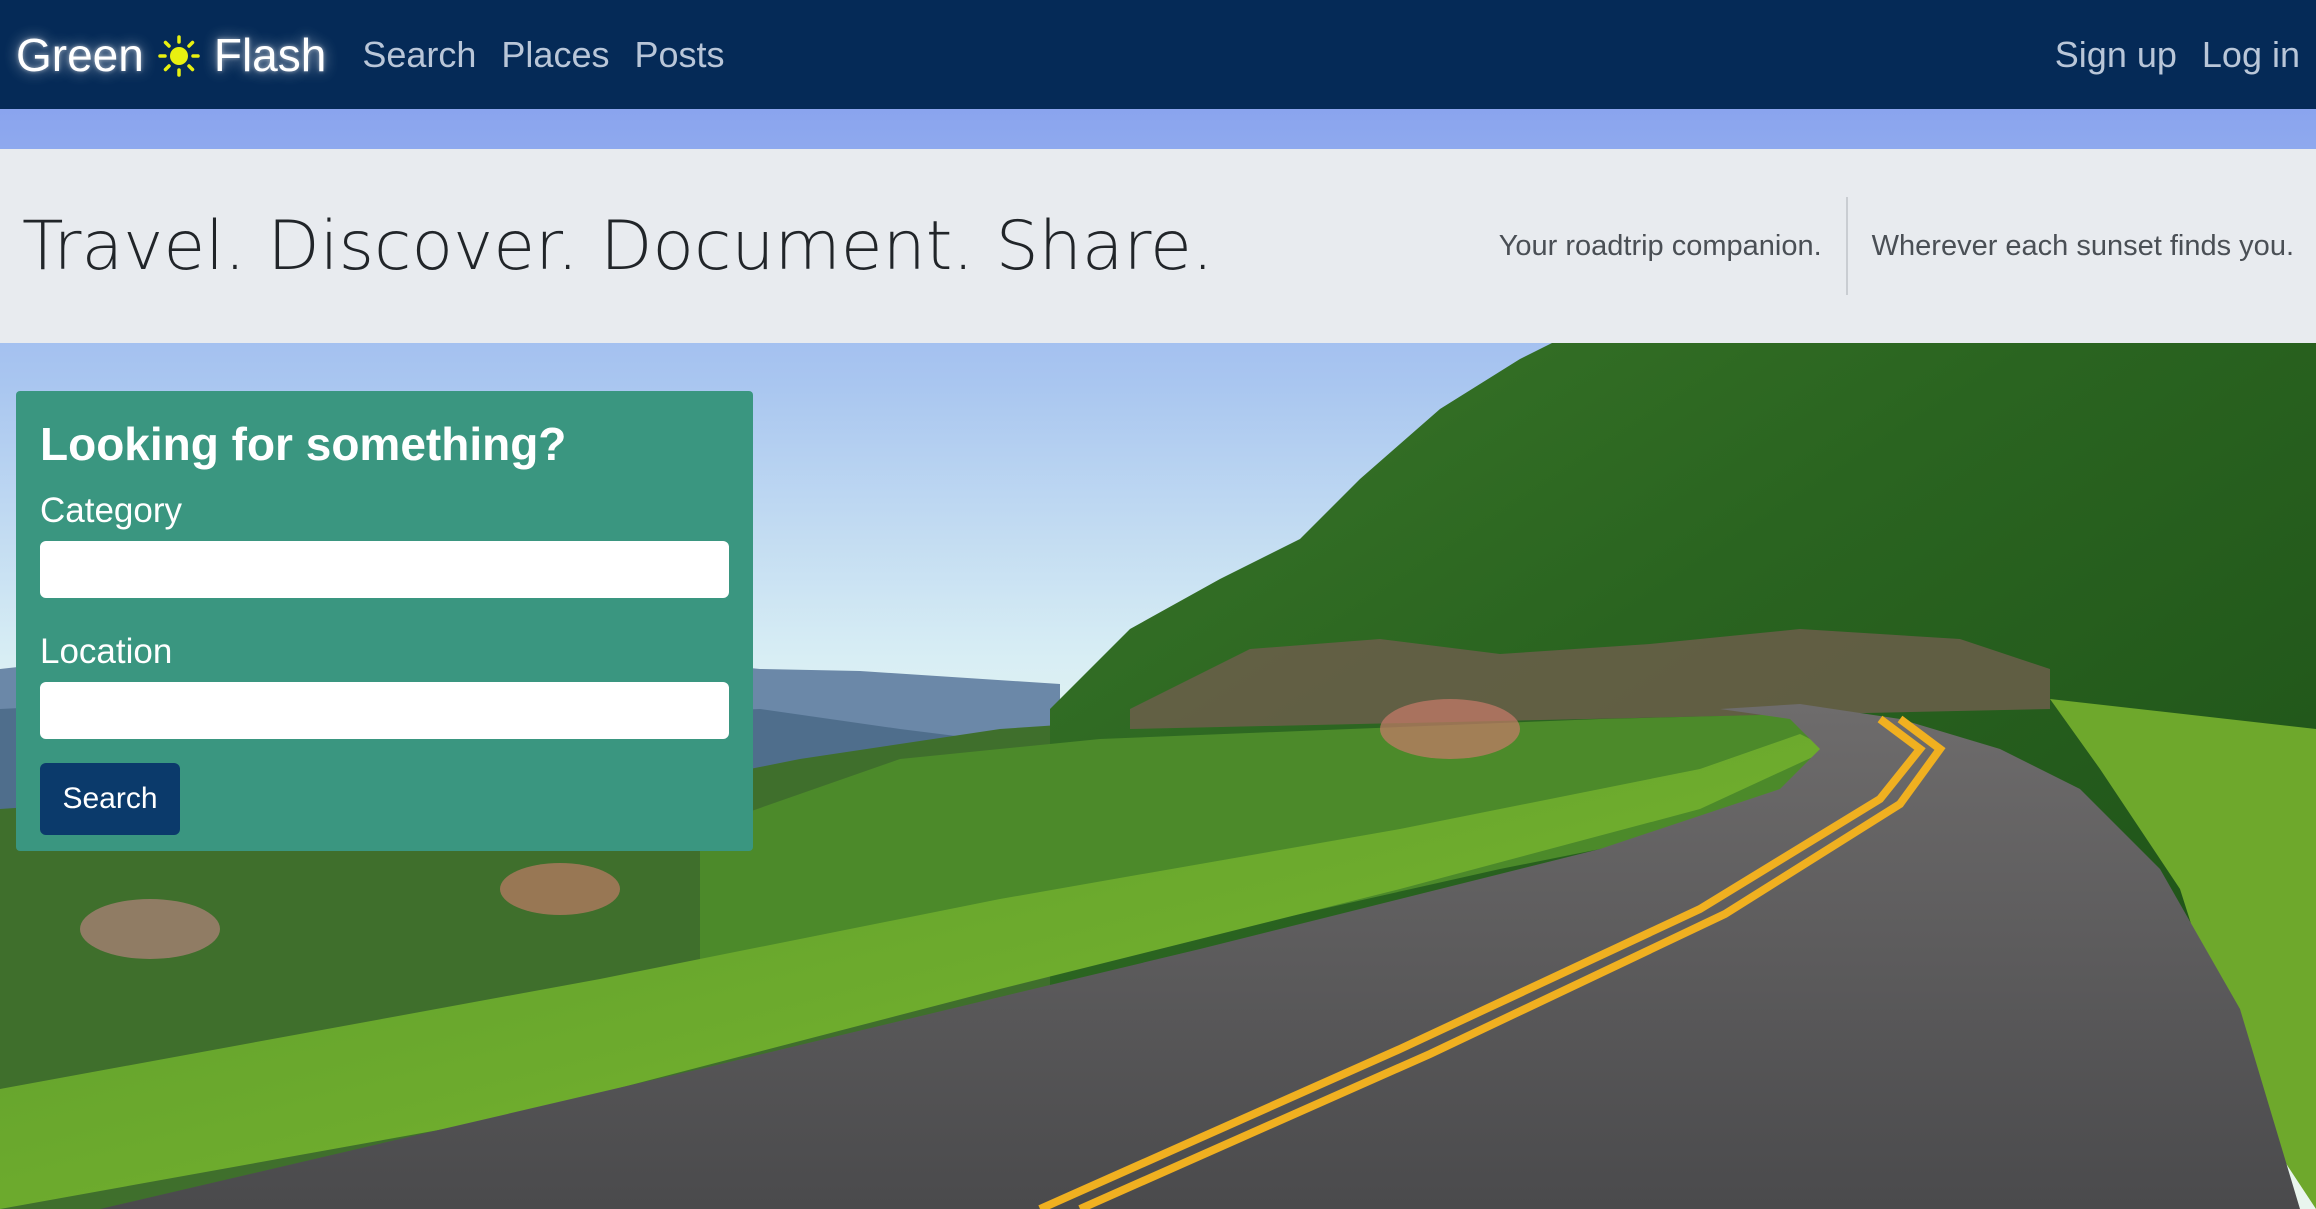 This screenshot has height=1209, width=2316. Describe the element at coordinates (110, 799) in the screenshot. I see `search-button: Search` at that location.